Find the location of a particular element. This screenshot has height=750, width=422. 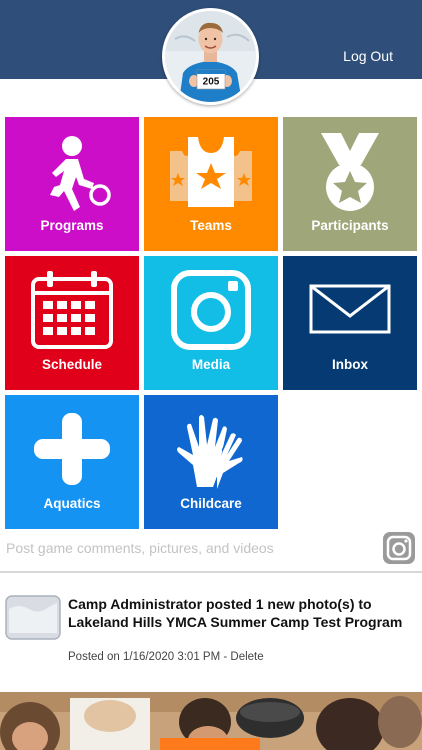

feed-item-timestamp: Posted on 1/16/2020 3:01 PM is located at coordinates (144, 657).